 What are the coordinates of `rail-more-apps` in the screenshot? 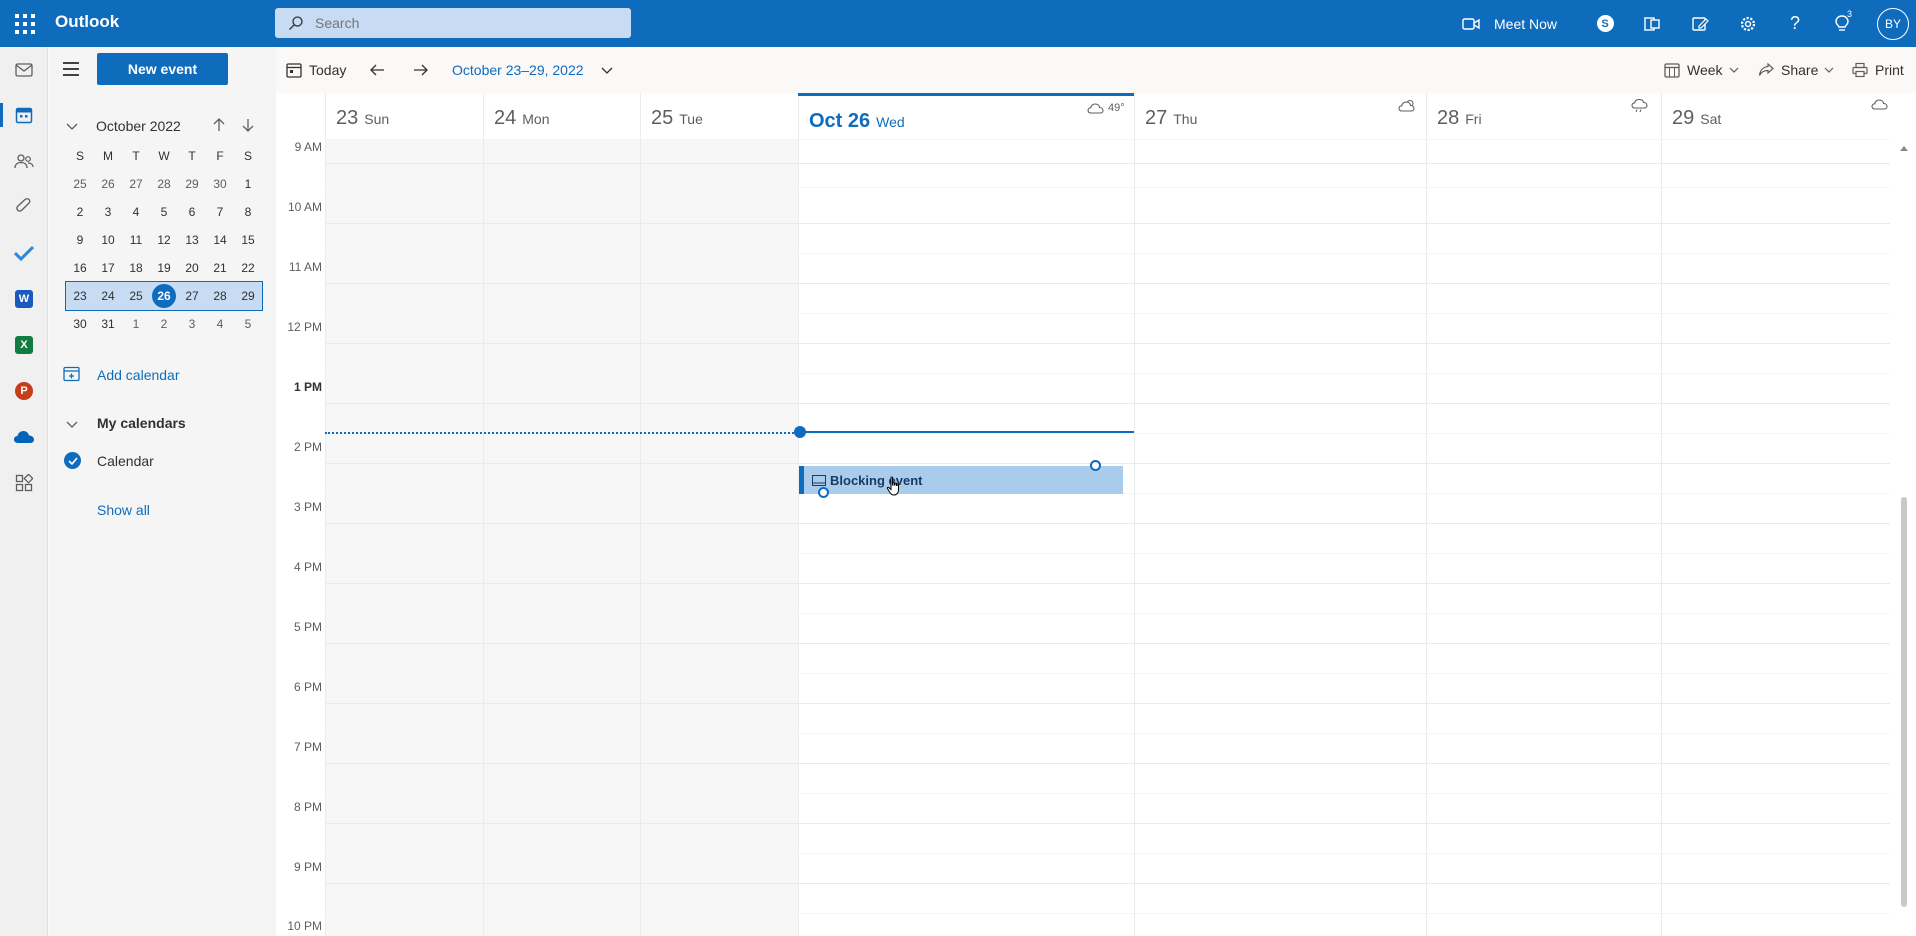 It's located at (24, 483).